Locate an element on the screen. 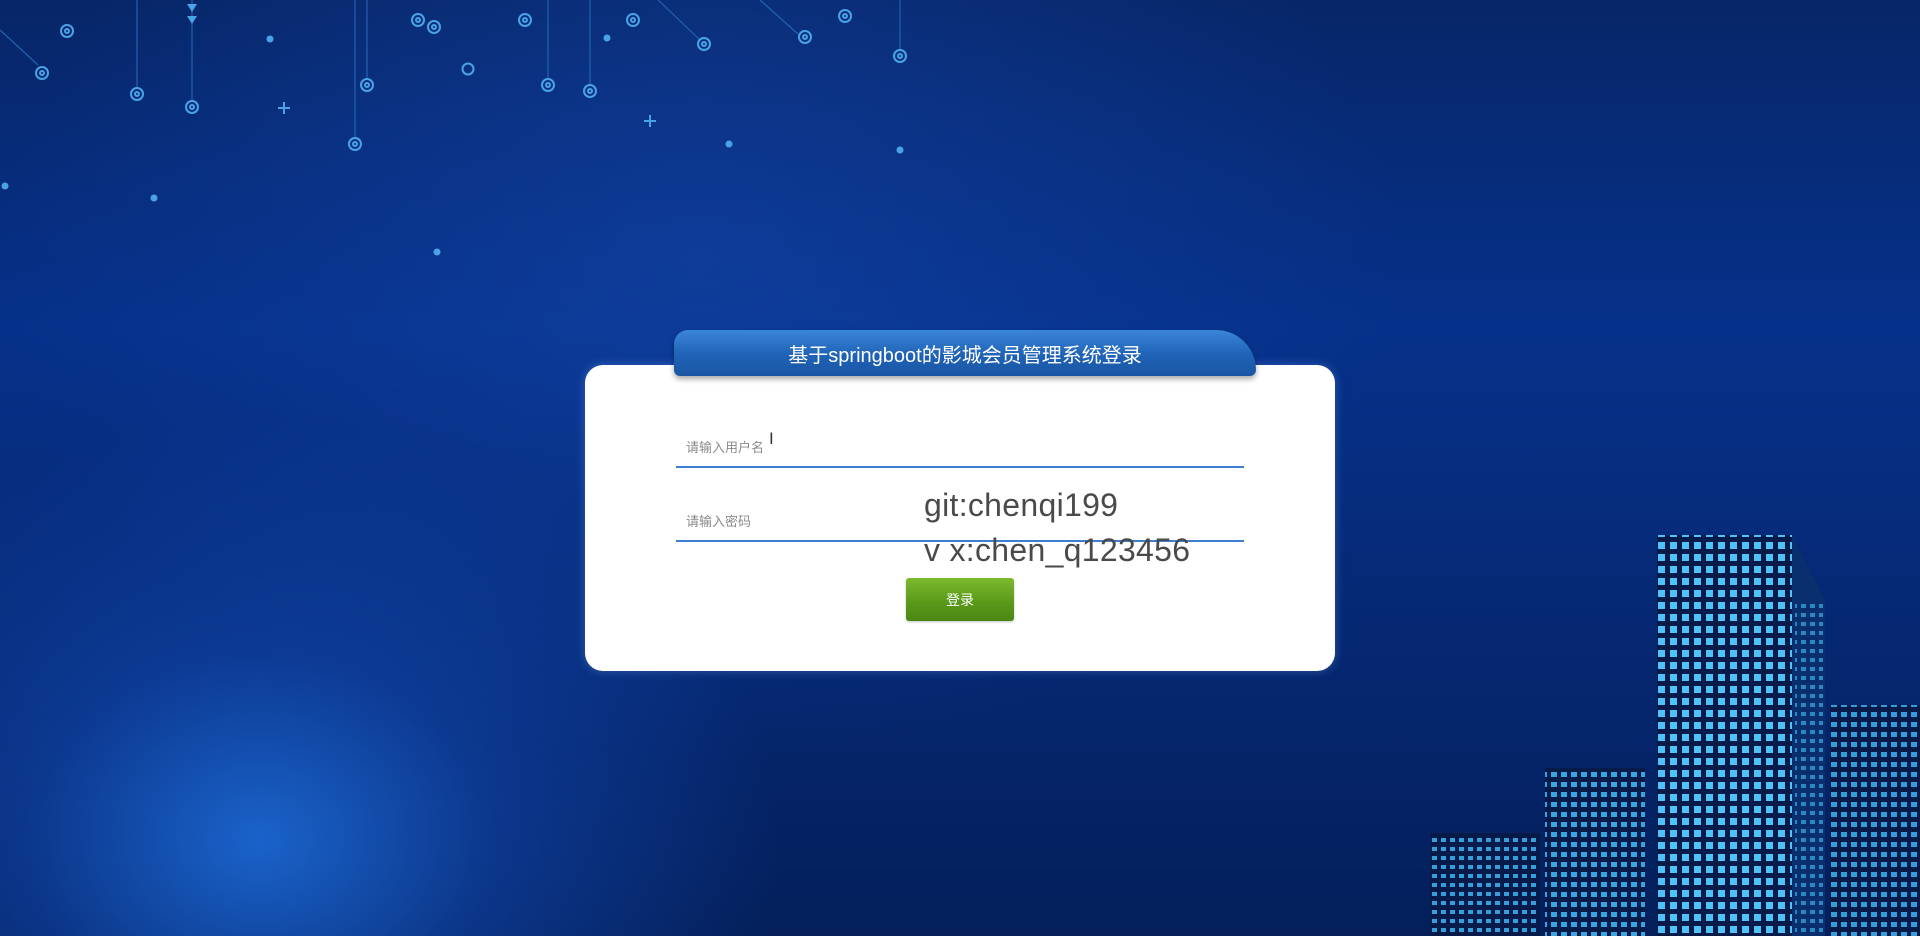 This screenshot has height=936, width=1920. text-cursor-icon: I is located at coordinates (771, 438).